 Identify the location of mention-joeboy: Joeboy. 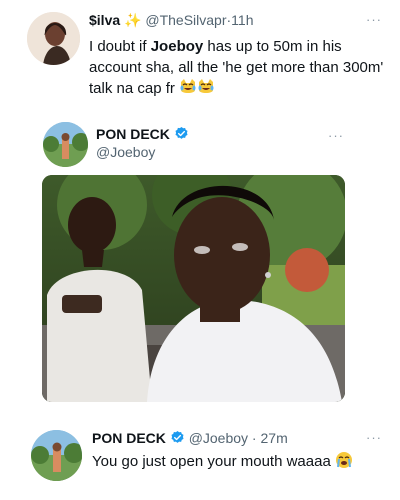
(177, 46).